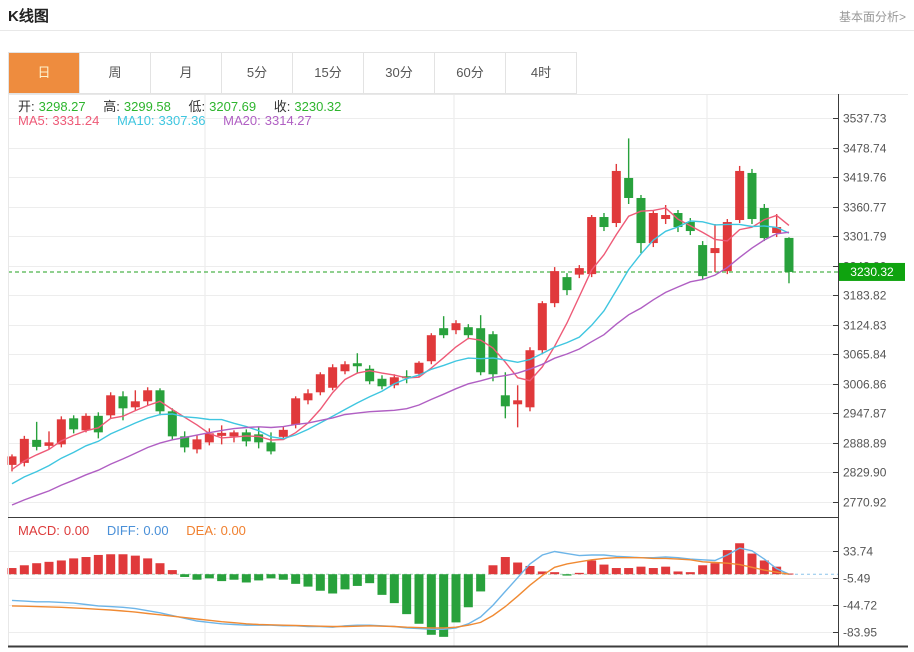  Describe the element at coordinates (147, 106) in the screenshot. I see `high-value: 3299.58` at that location.